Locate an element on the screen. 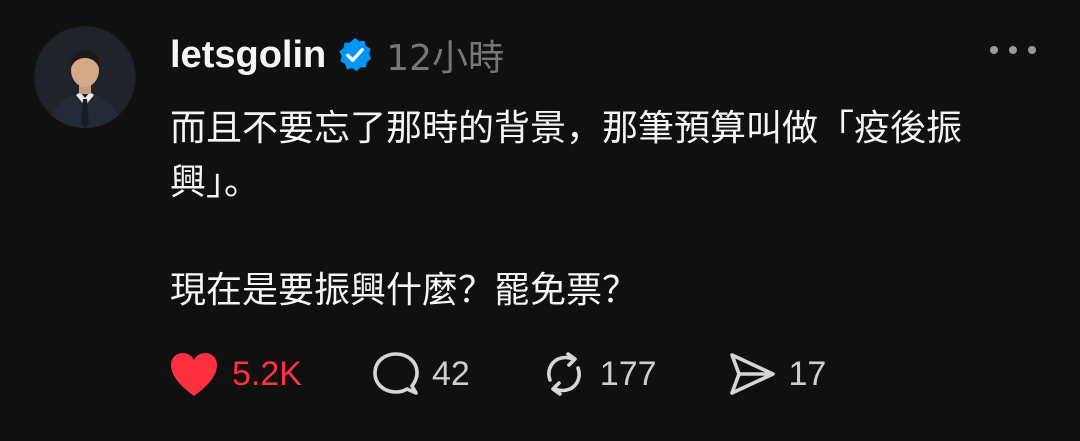 This screenshot has width=1080, height=441. username: letsgolin is located at coordinates (248, 55).